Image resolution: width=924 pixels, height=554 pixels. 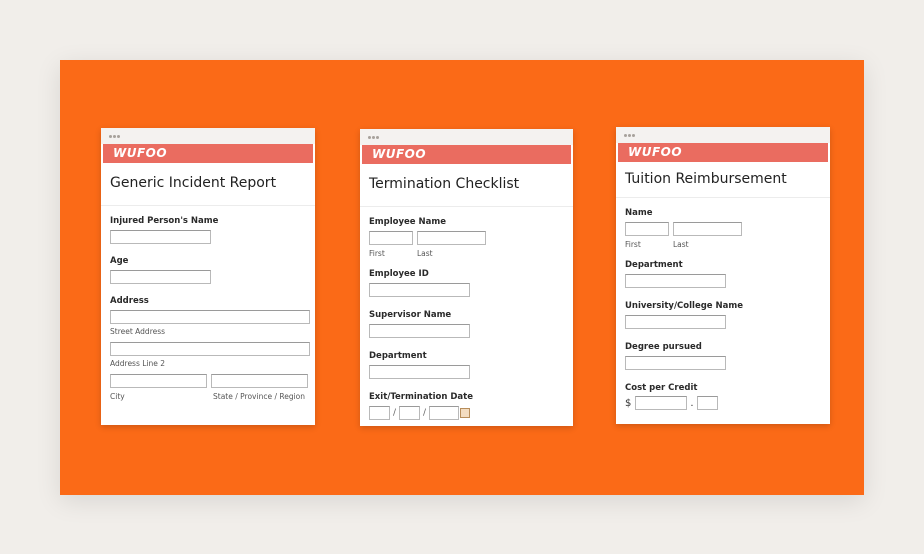 What do you see at coordinates (419, 290) in the screenshot?
I see `employee-id-input` at bounding box center [419, 290].